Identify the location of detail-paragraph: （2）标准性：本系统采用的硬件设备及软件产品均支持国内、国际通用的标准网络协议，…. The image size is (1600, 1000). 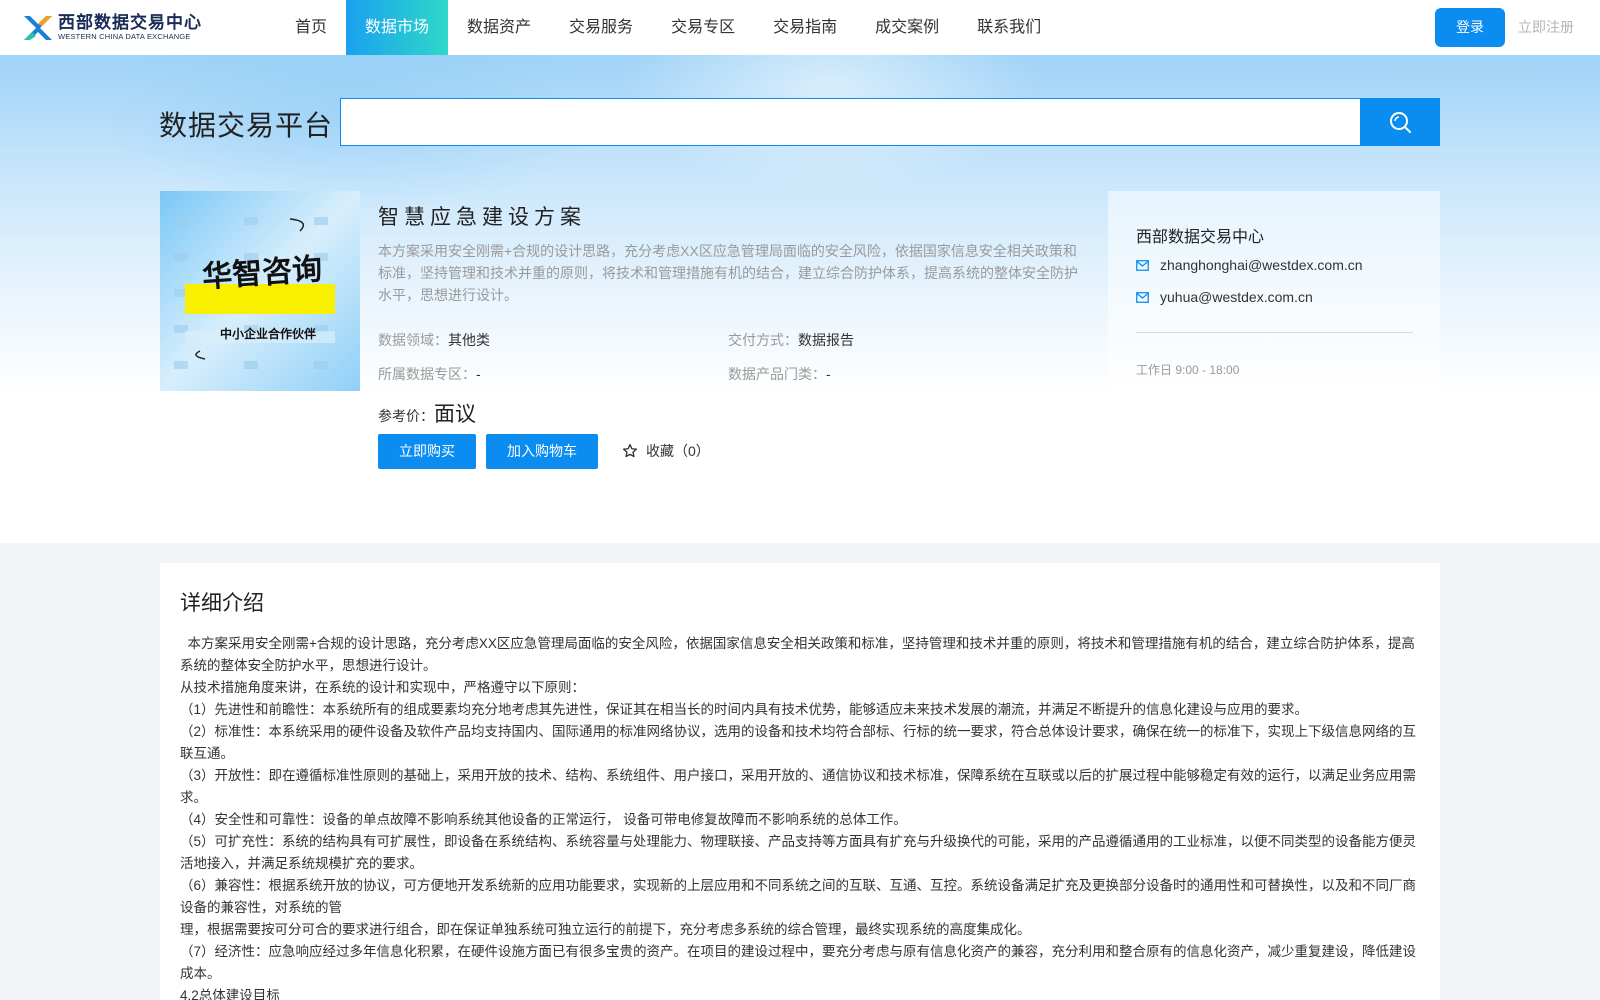
(798, 742).